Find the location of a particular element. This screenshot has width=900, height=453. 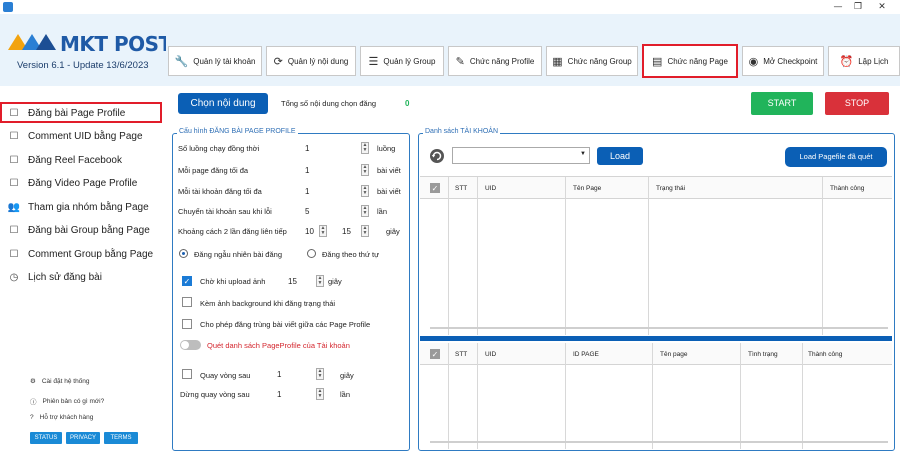

delay-from-stepper: ▲ ▼ is located at coordinates (323, 231).